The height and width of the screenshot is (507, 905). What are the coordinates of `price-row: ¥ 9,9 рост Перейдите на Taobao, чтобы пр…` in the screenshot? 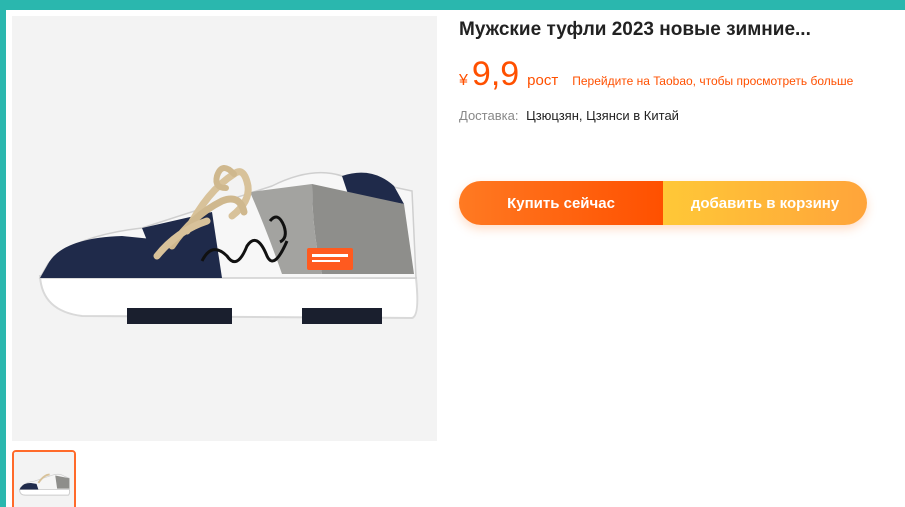 It's located at (682, 74).